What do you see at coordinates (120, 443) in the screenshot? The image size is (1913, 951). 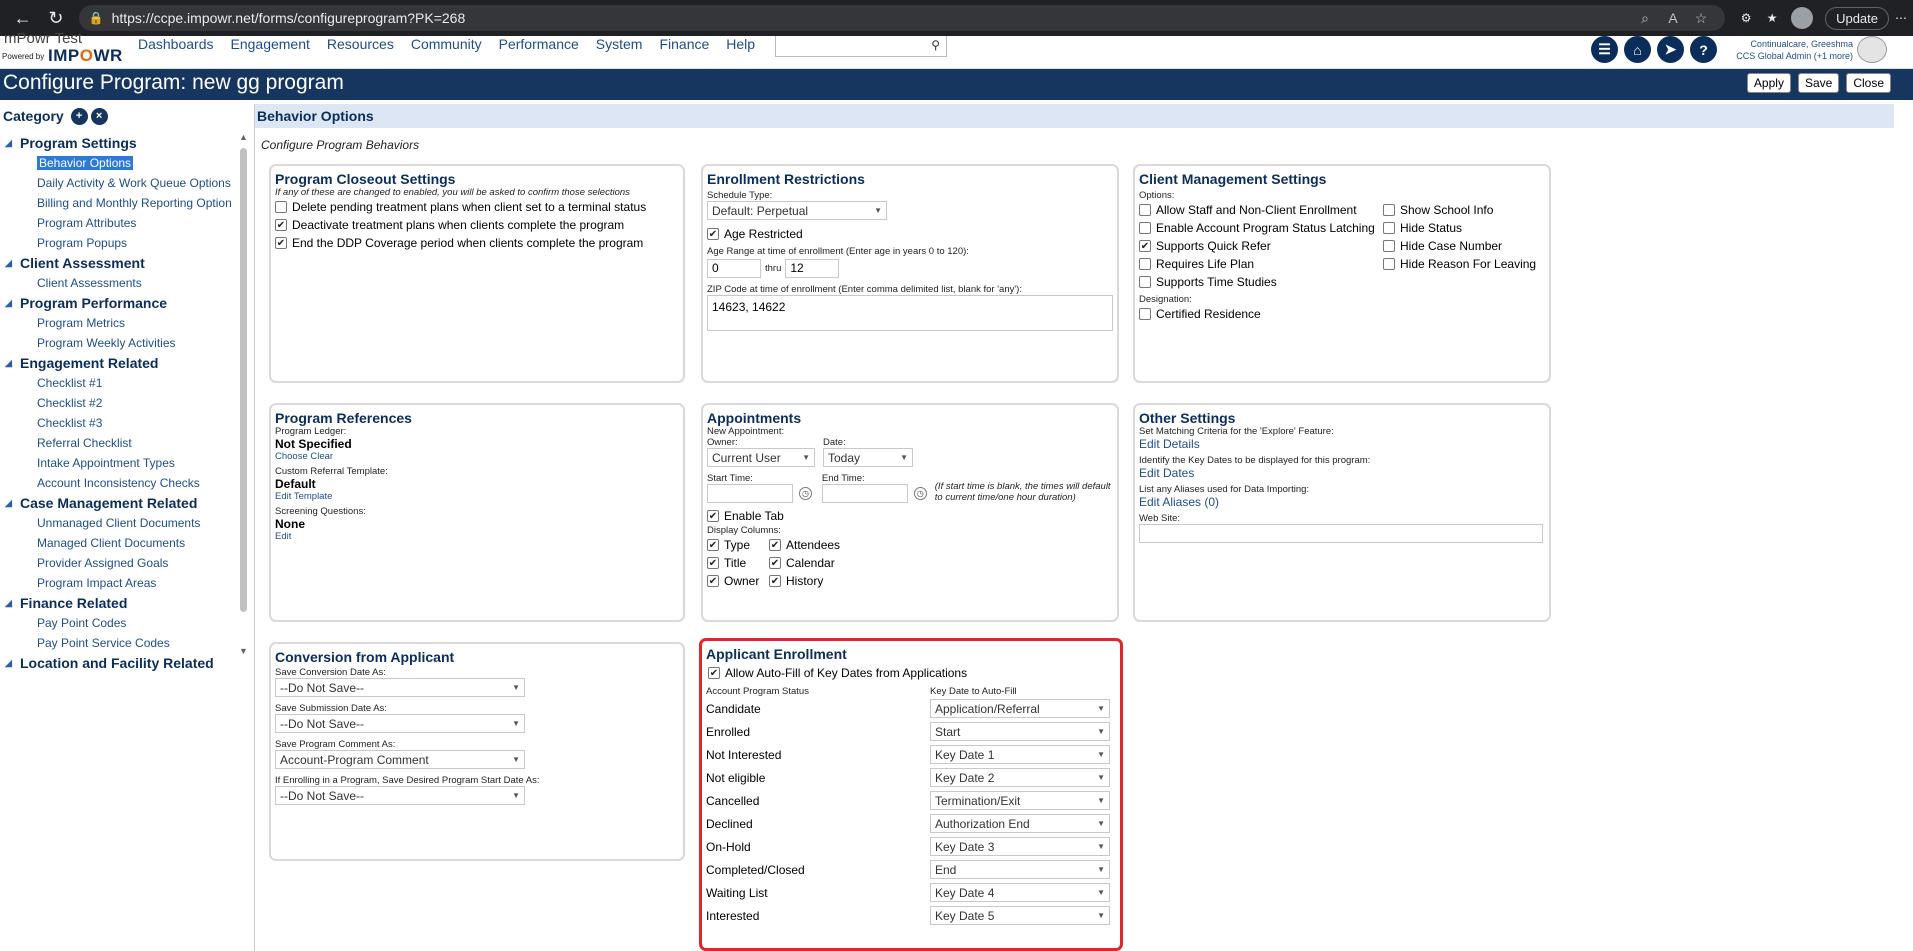 I see `item-referral-checklist: Referral Checklist` at bounding box center [120, 443].